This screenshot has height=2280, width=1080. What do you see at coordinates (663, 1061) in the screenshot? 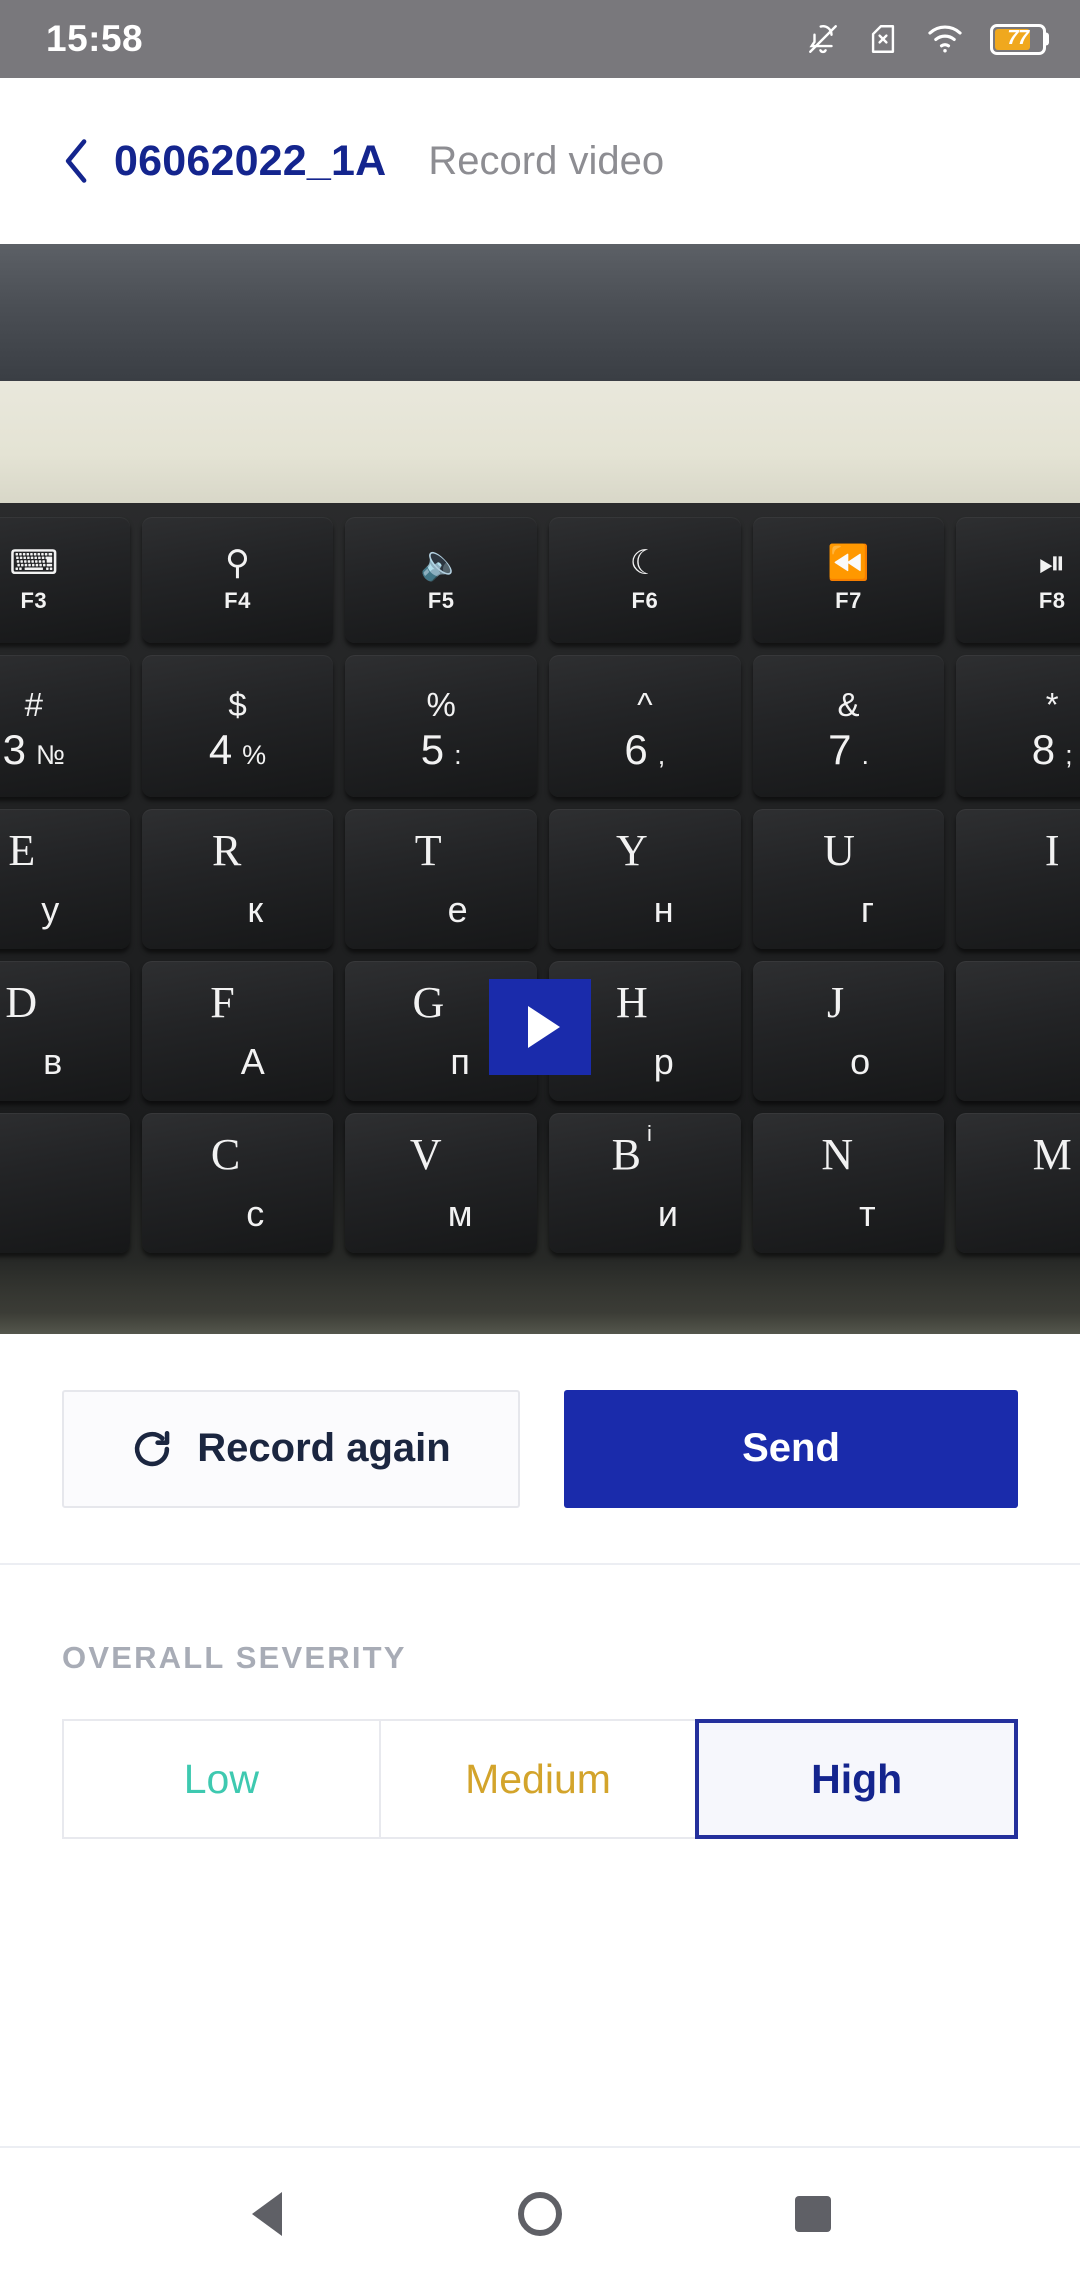
I see `key-cyrillic-label: р` at bounding box center [663, 1061].